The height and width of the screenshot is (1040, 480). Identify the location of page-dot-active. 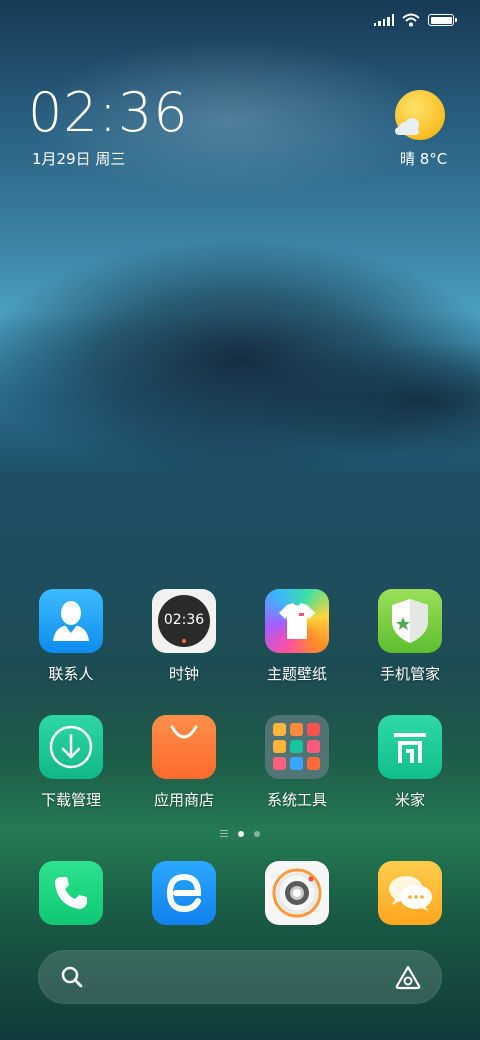
(241, 833).